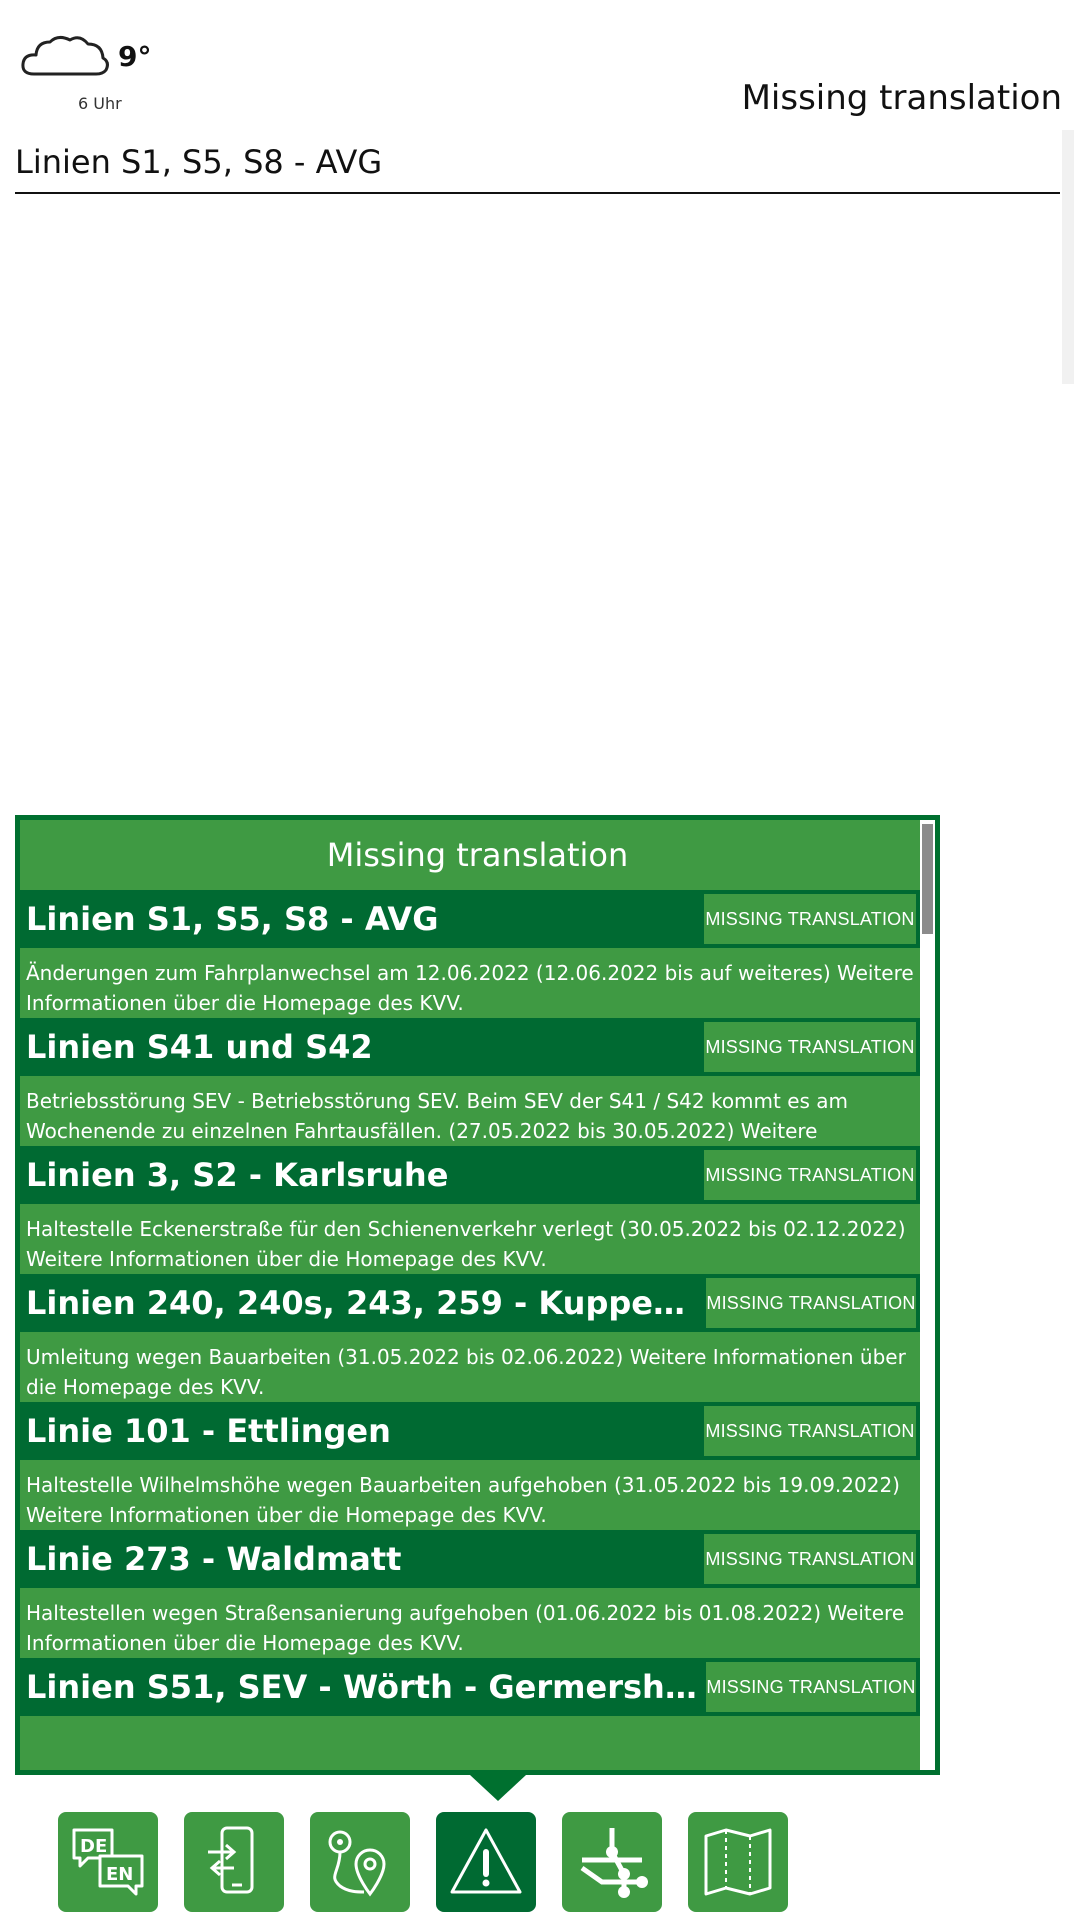  I want to click on svg-text: DE, so click(93, 1846).